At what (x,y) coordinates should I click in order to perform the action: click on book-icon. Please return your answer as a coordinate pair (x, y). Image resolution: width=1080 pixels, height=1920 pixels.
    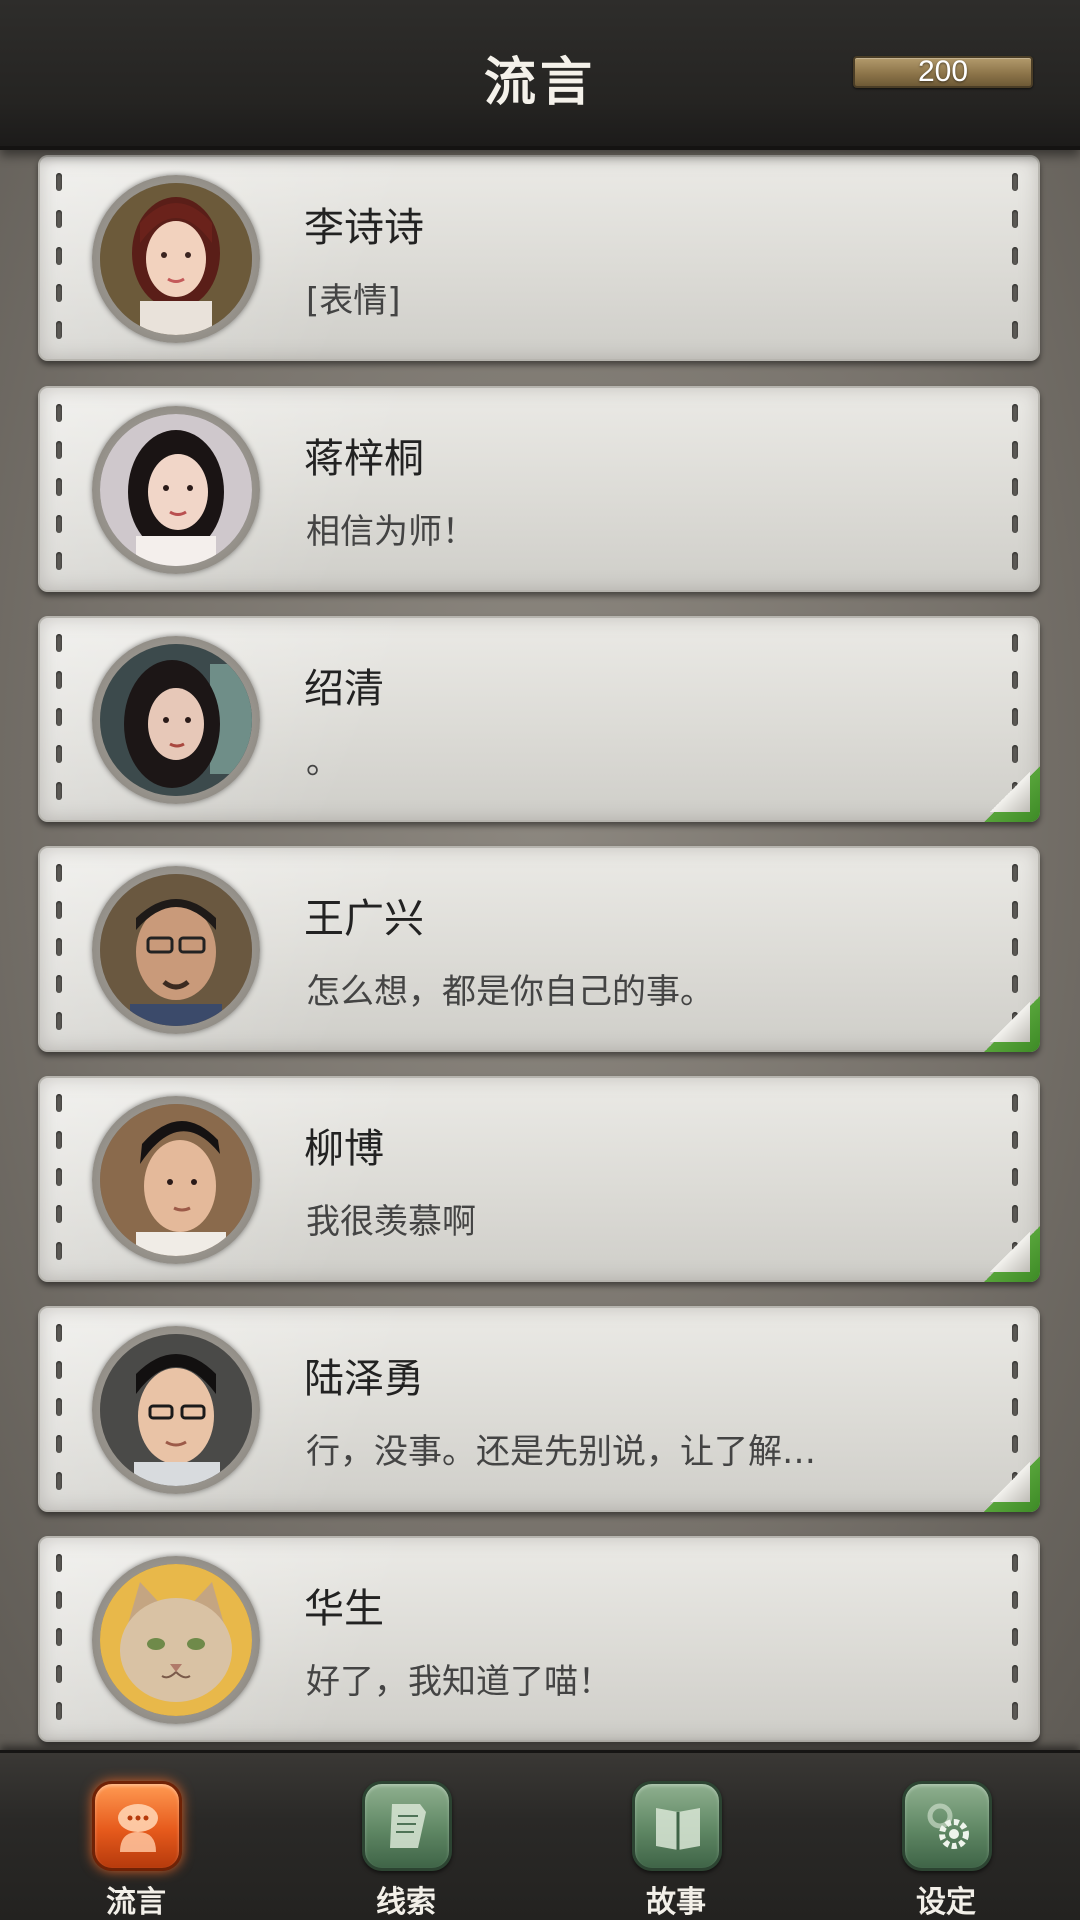
    Looking at the image, I should click on (677, 1826).